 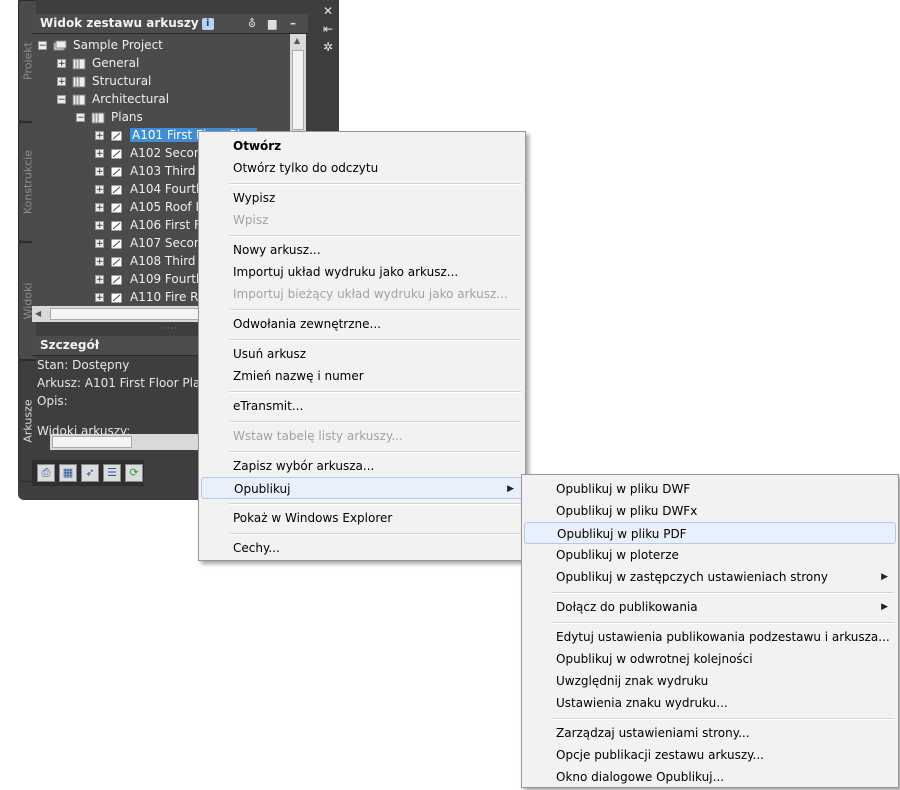 I want to click on detail-horizontal-scrollbar, so click(x=124, y=442).